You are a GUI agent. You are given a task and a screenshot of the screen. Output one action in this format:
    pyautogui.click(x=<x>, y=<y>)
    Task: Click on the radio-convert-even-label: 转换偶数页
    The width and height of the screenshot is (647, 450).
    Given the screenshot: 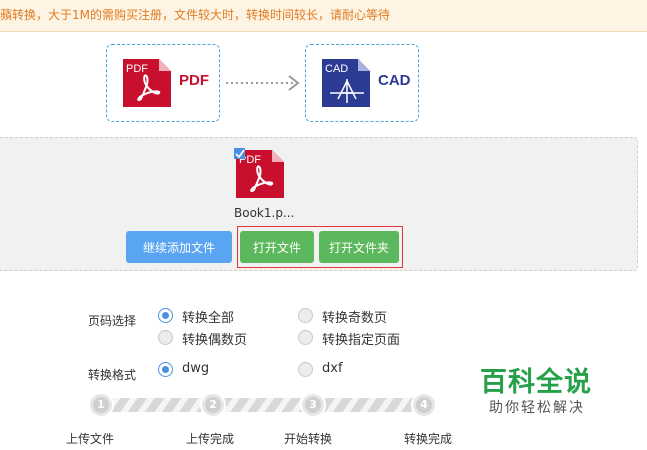 What is the action you would take?
    pyautogui.click(x=215, y=340)
    